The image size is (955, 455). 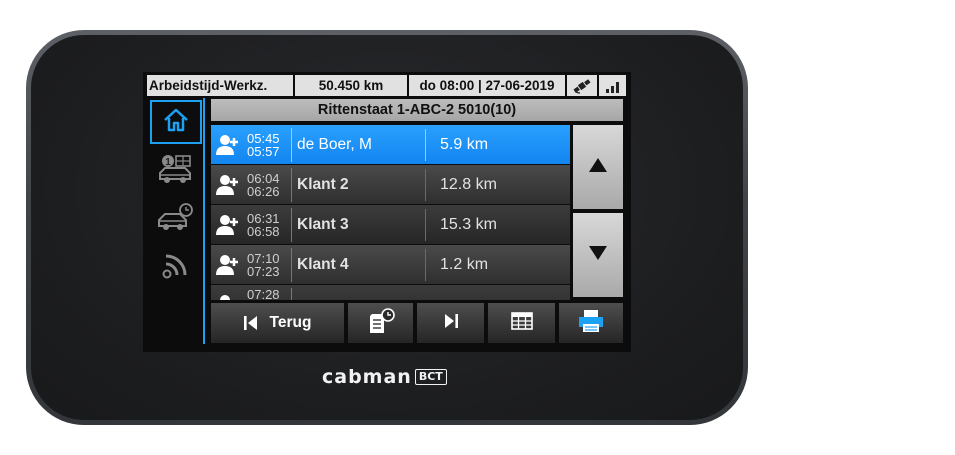 I want to click on trip-start-time: 06:31, so click(x=263, y=218).